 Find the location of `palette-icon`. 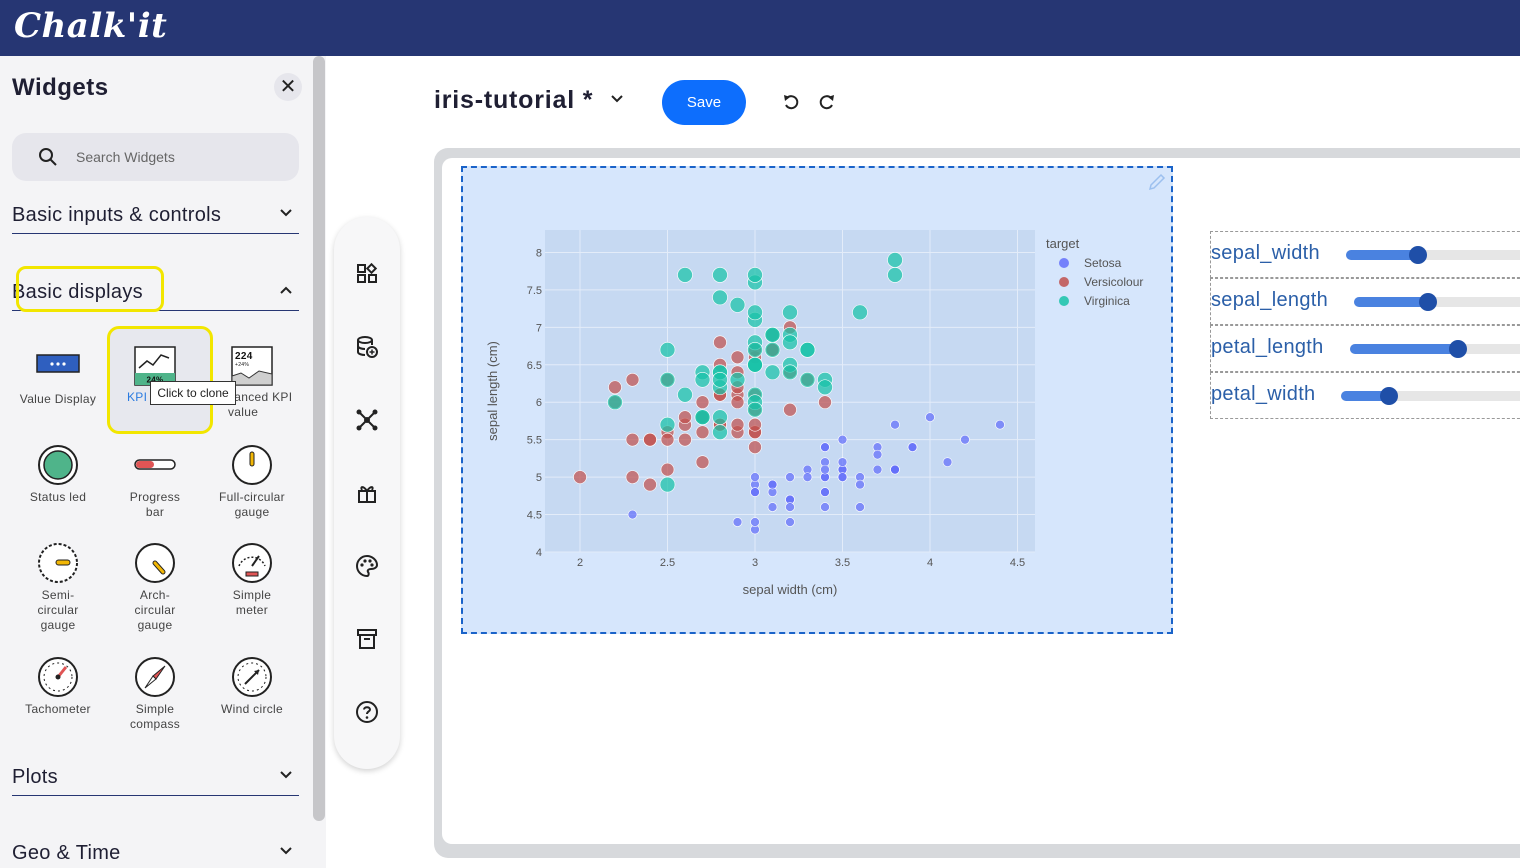

palette-icon is located at coordinates (367, 566).